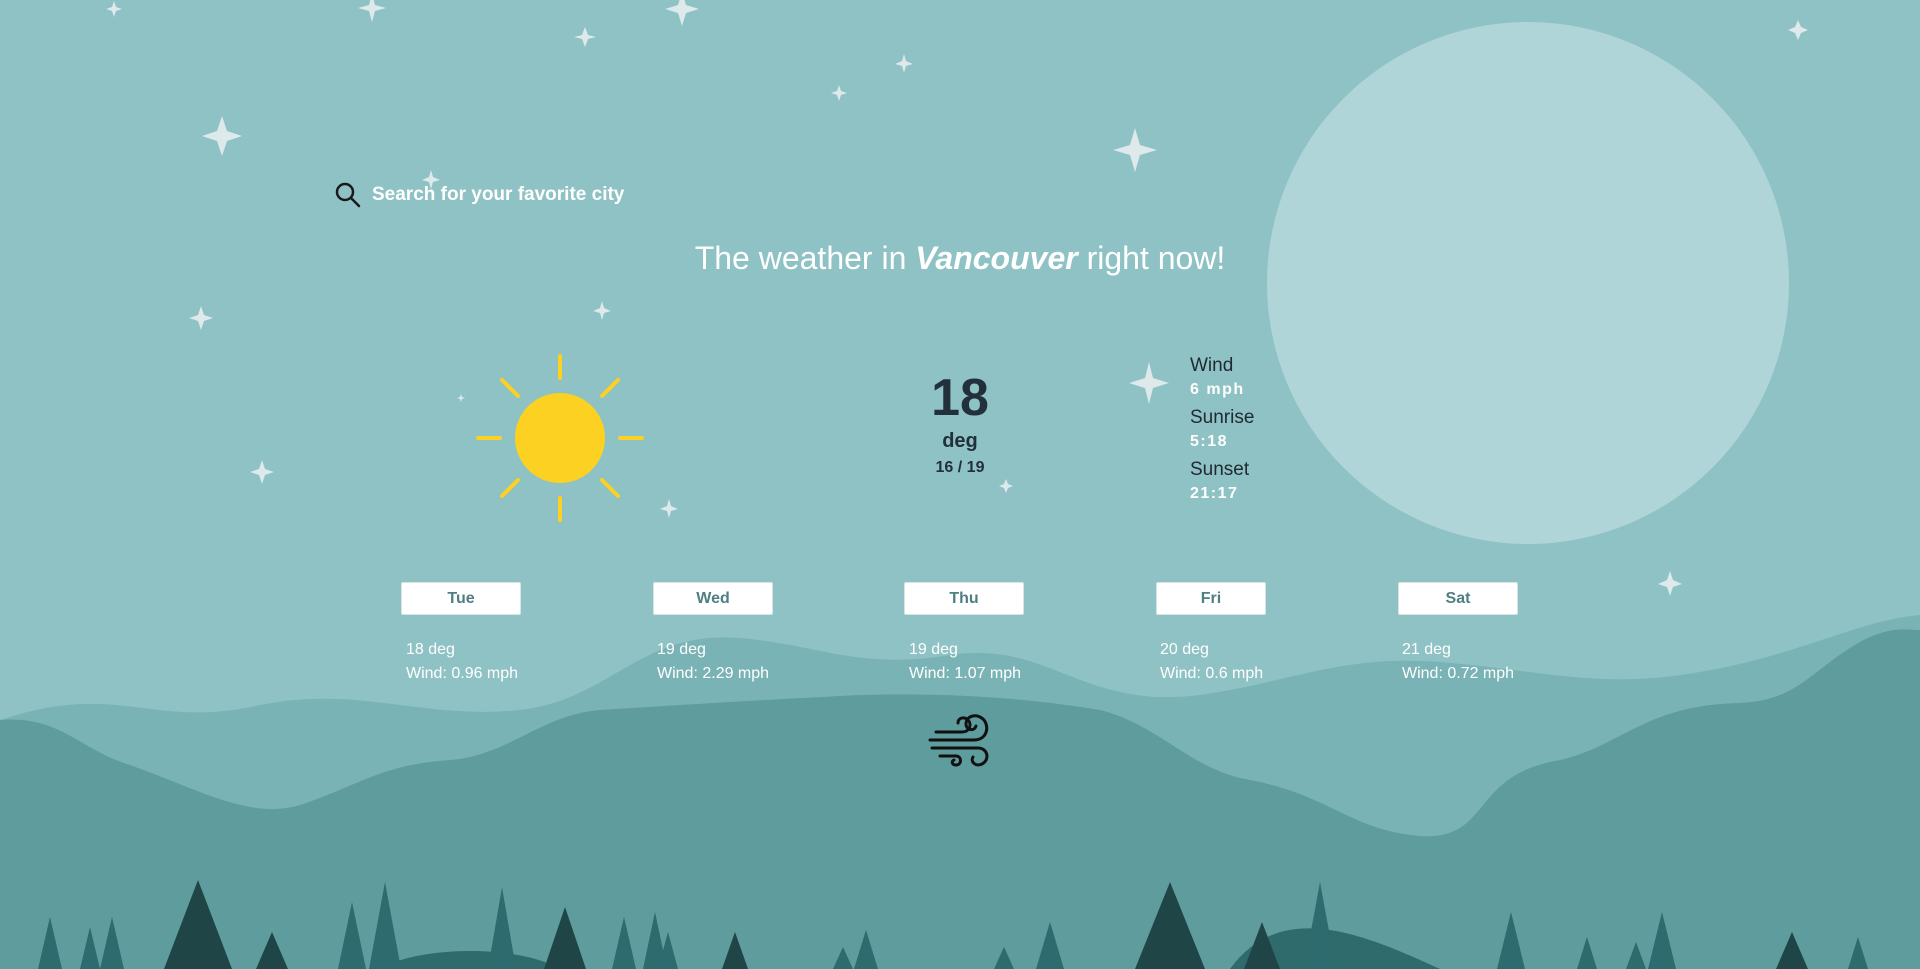 This screenshot has height=969, width=1920. I want to click on day-tab-wed: Wed, so click(713, 598).